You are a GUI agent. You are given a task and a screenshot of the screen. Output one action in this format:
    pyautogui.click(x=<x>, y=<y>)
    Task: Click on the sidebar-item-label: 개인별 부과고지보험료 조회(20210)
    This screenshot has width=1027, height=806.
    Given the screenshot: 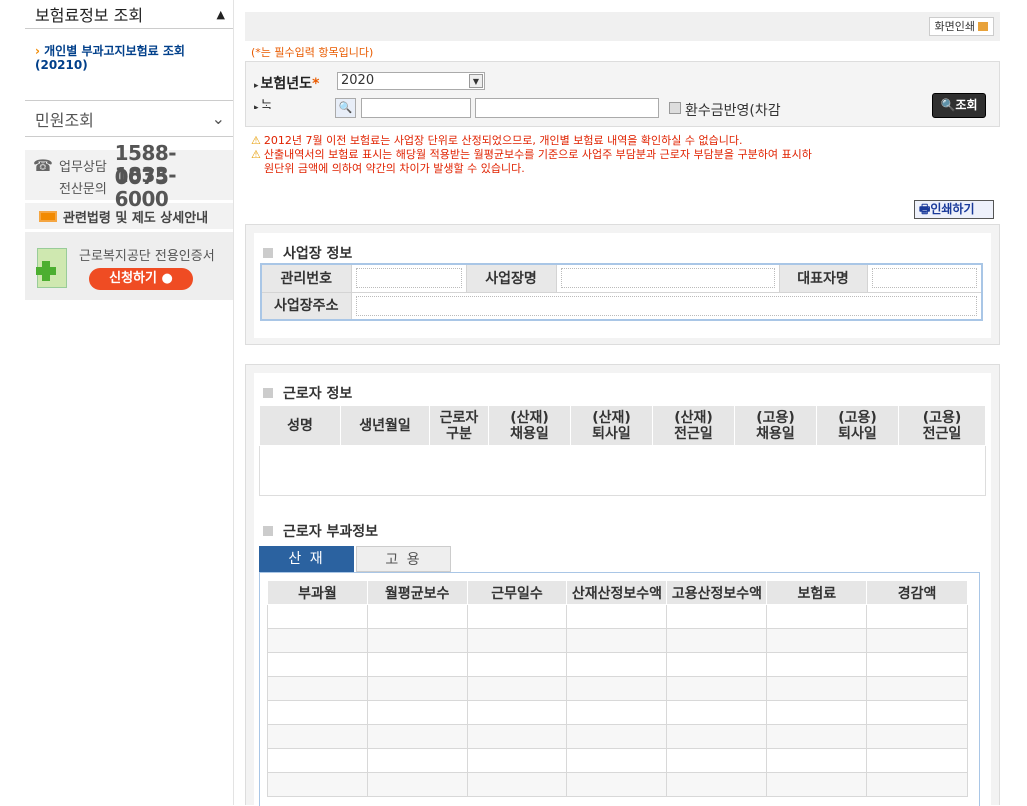 What is the action you would take?
    pyautogui.click(x=110, y=58)
    